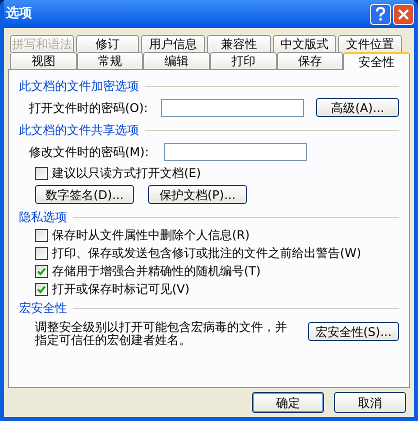 This screenshot has height=421, width=418. Describe the element at coordinates (304, 43) in the screenshot. I see `tab: 中文版式` at that location.